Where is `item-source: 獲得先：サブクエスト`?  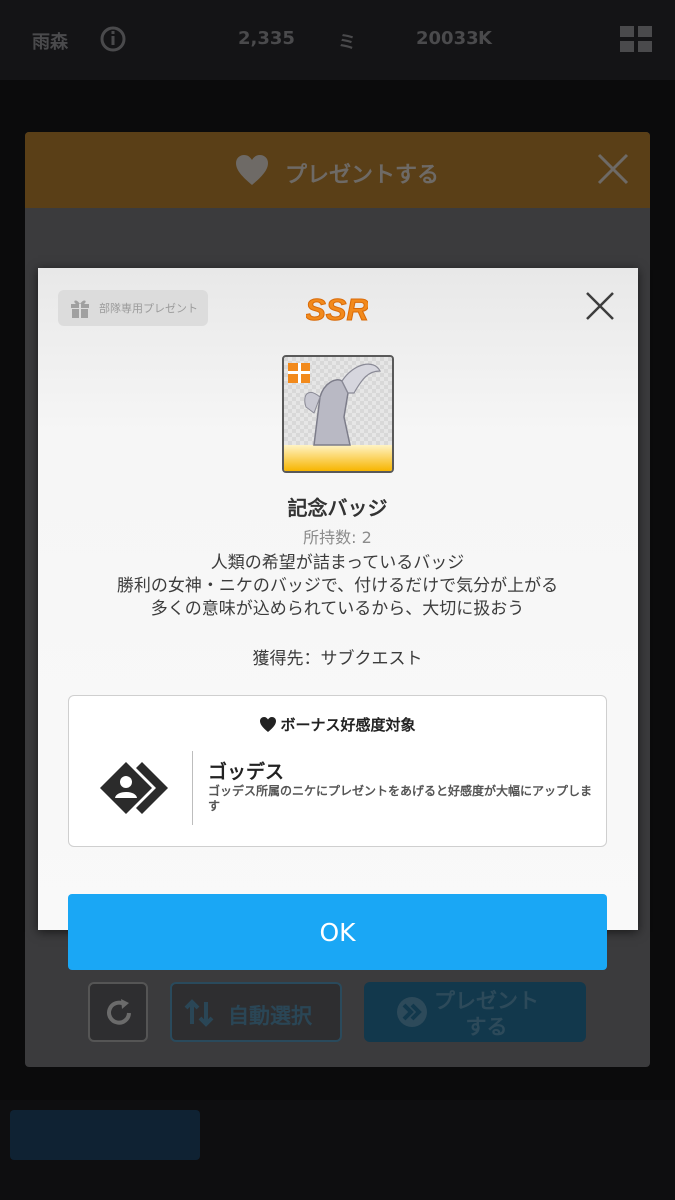 item-source: 獲得先：サブクエスト is located at coordinates (337, 659).